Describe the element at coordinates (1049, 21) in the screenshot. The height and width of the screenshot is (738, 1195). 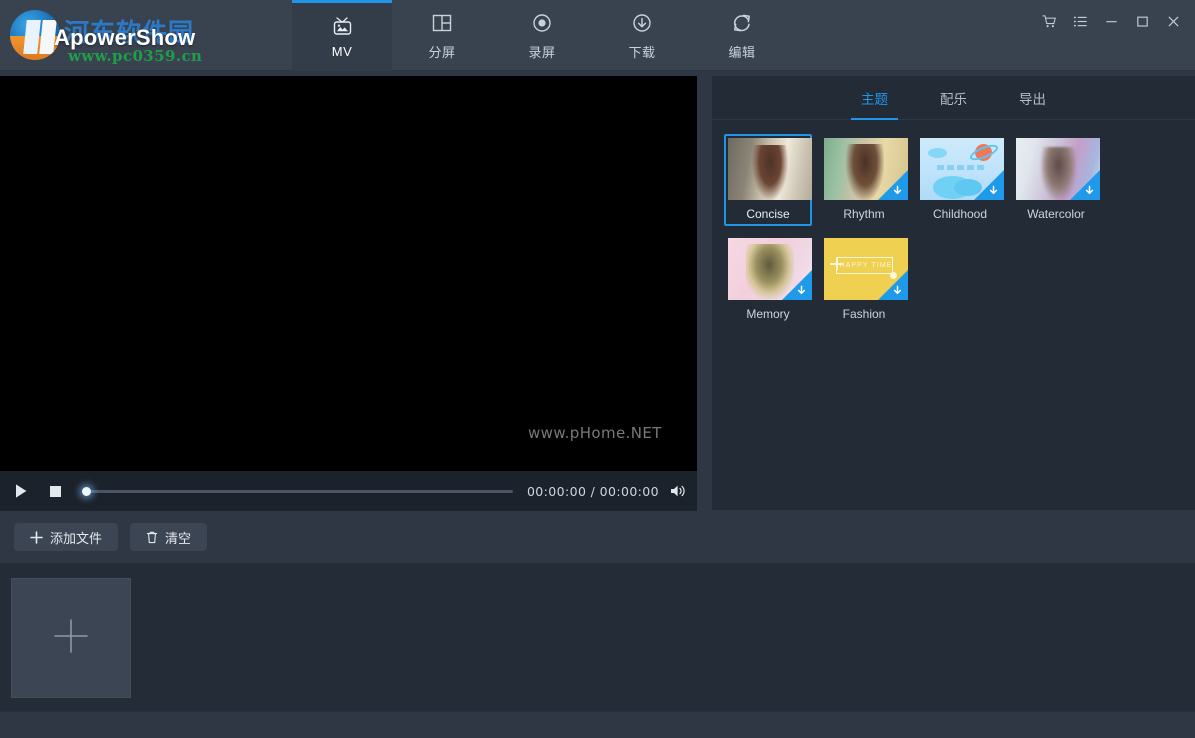
I see `cart-icon` at that location.